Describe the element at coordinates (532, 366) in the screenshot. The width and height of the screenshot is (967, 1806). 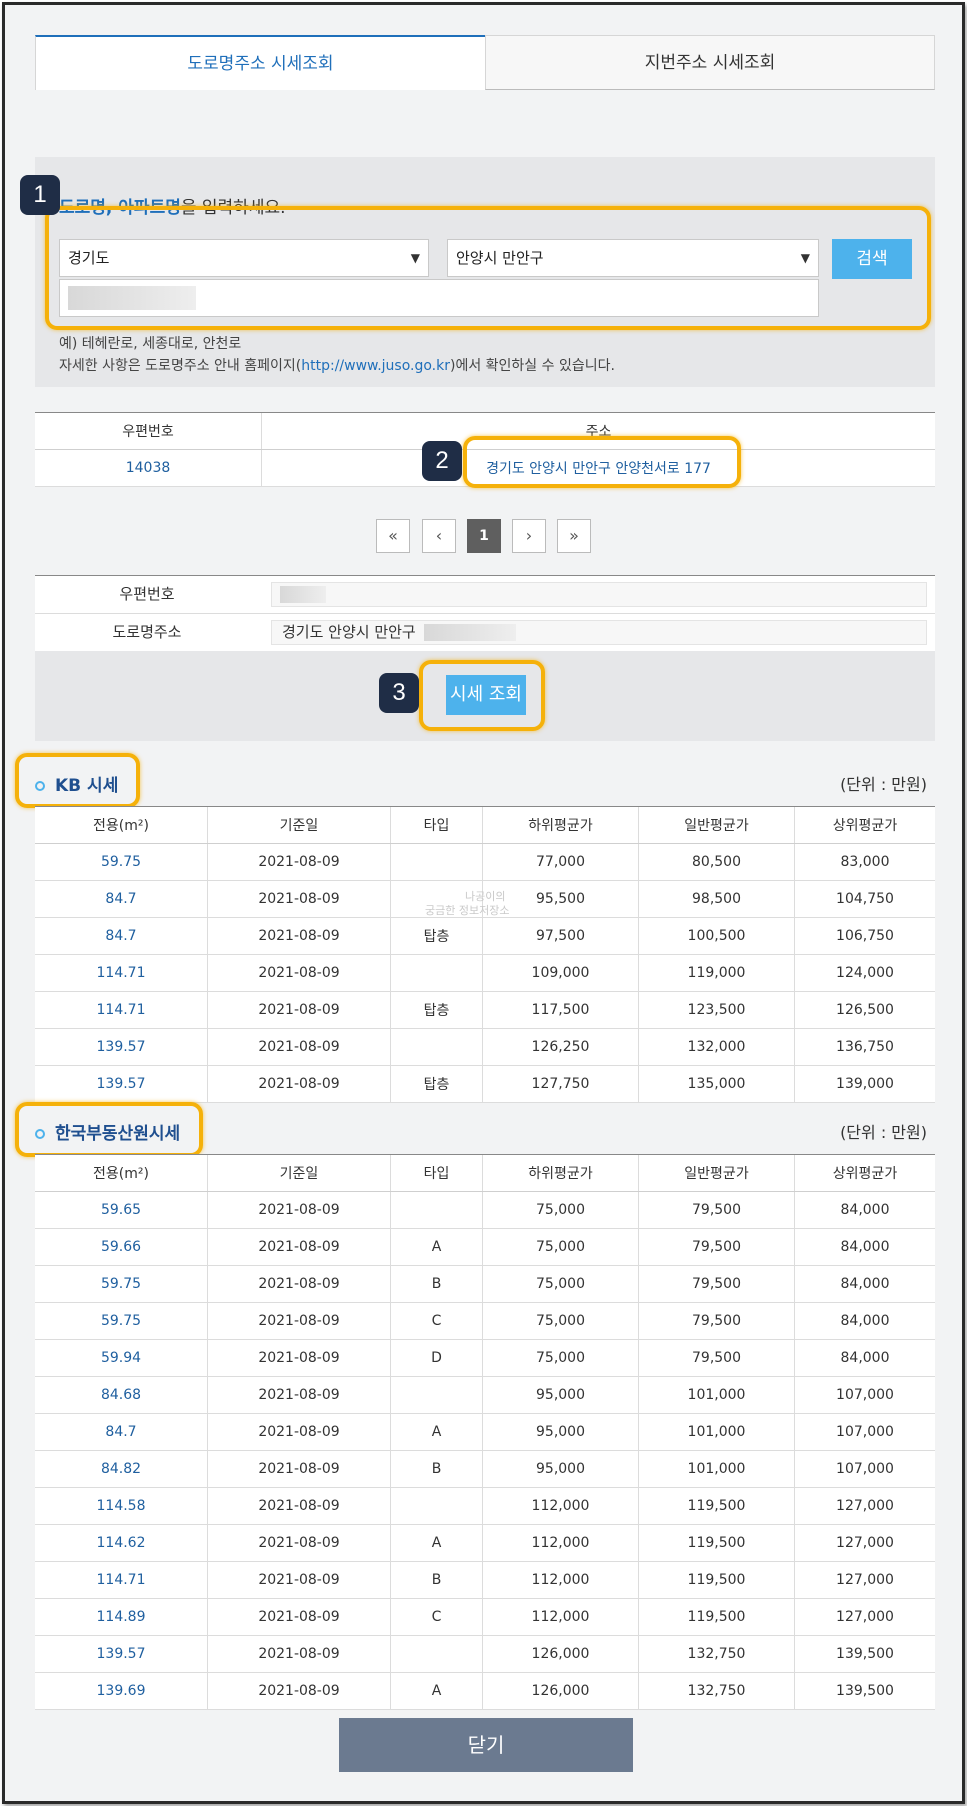
I see `hint-suffix: )에서 확인하실 수 있습니다.` at that location.